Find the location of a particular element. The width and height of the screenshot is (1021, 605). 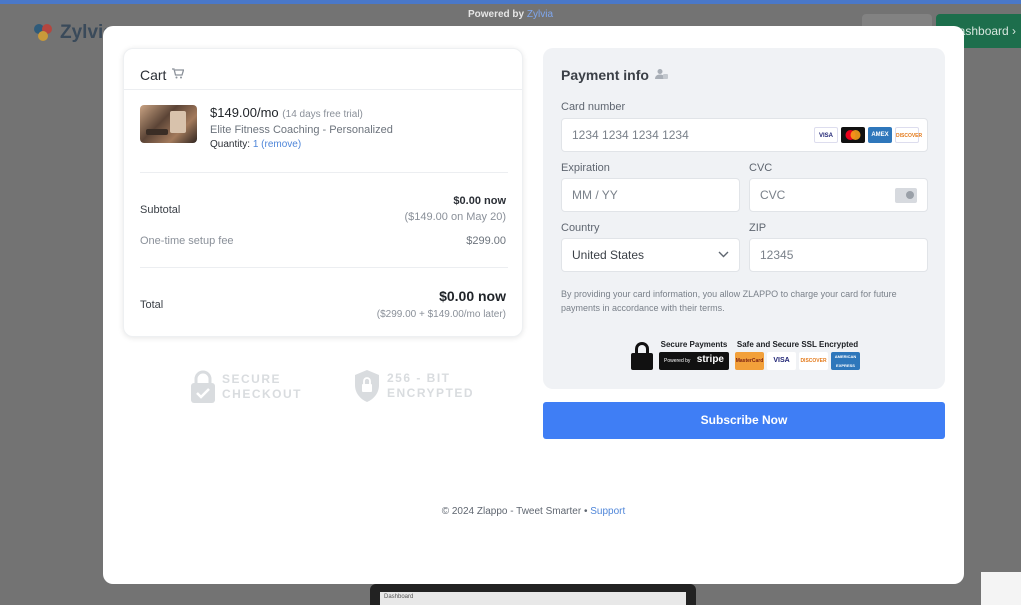

cvc-card-icon is located at coordinates (906, 195).